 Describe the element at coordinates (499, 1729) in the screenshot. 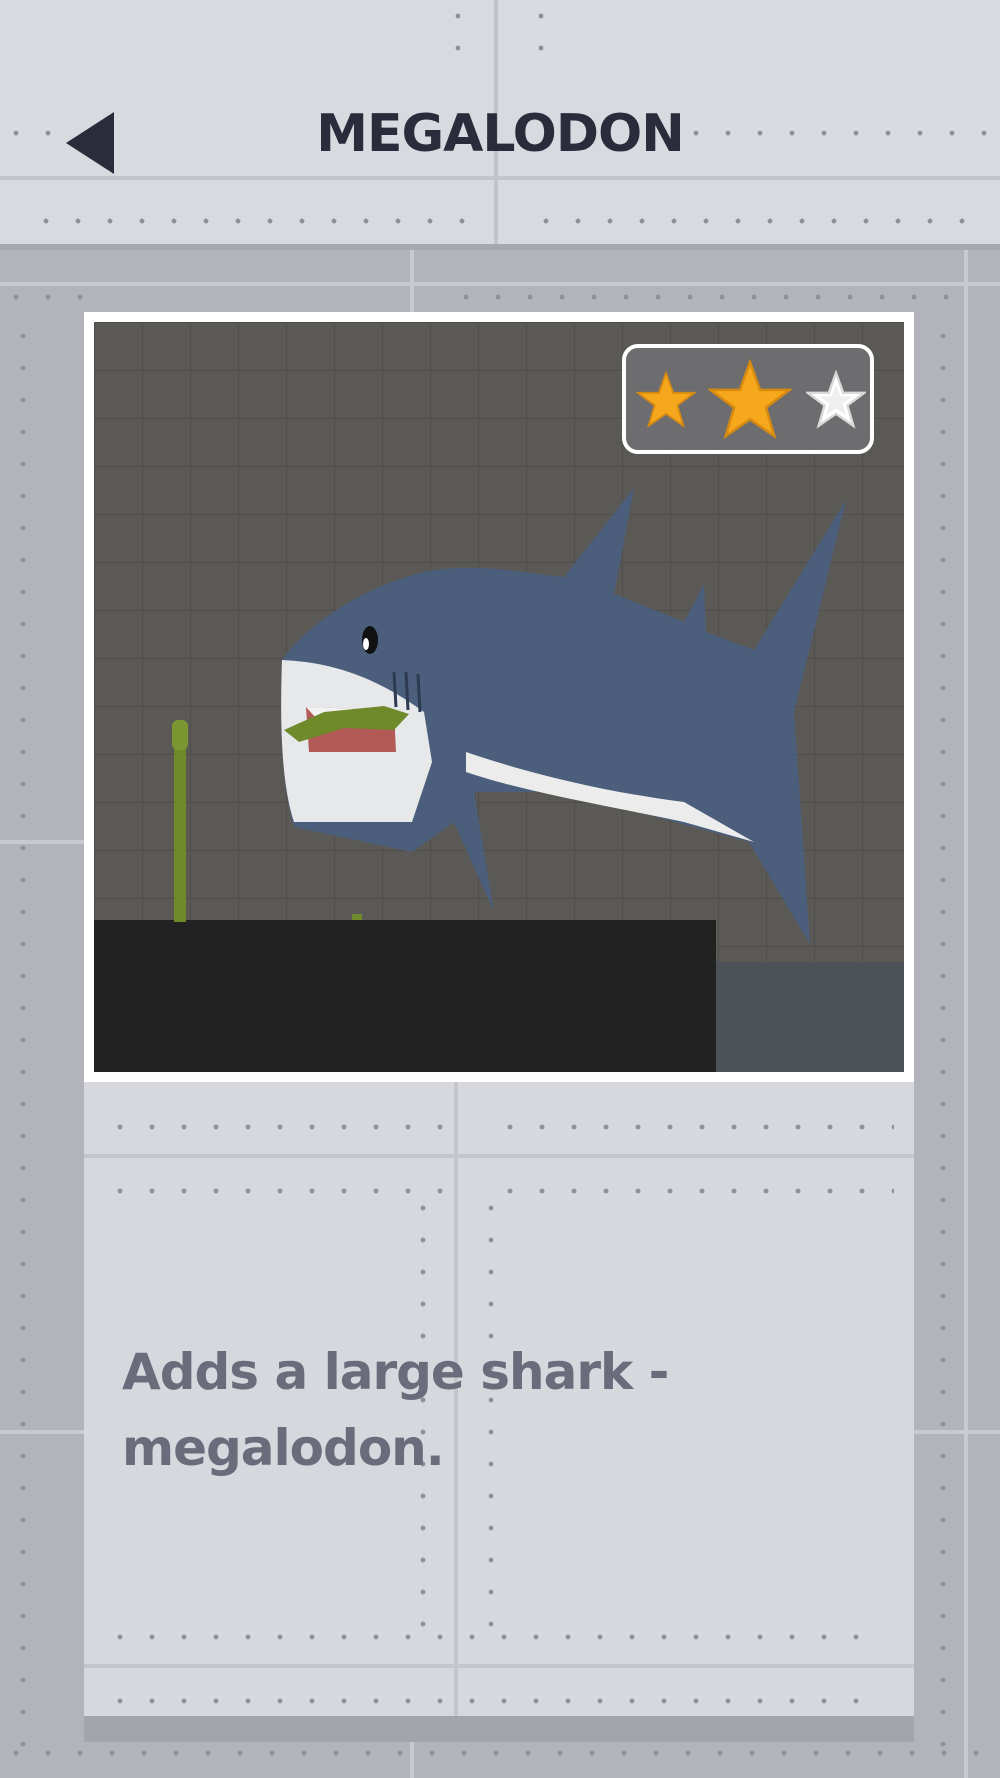

I see `card-footer` at that location.